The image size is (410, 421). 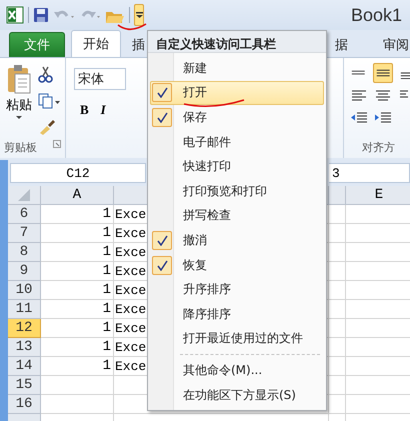 I want to click on clipboard-icon, so click(x=19, y=79).